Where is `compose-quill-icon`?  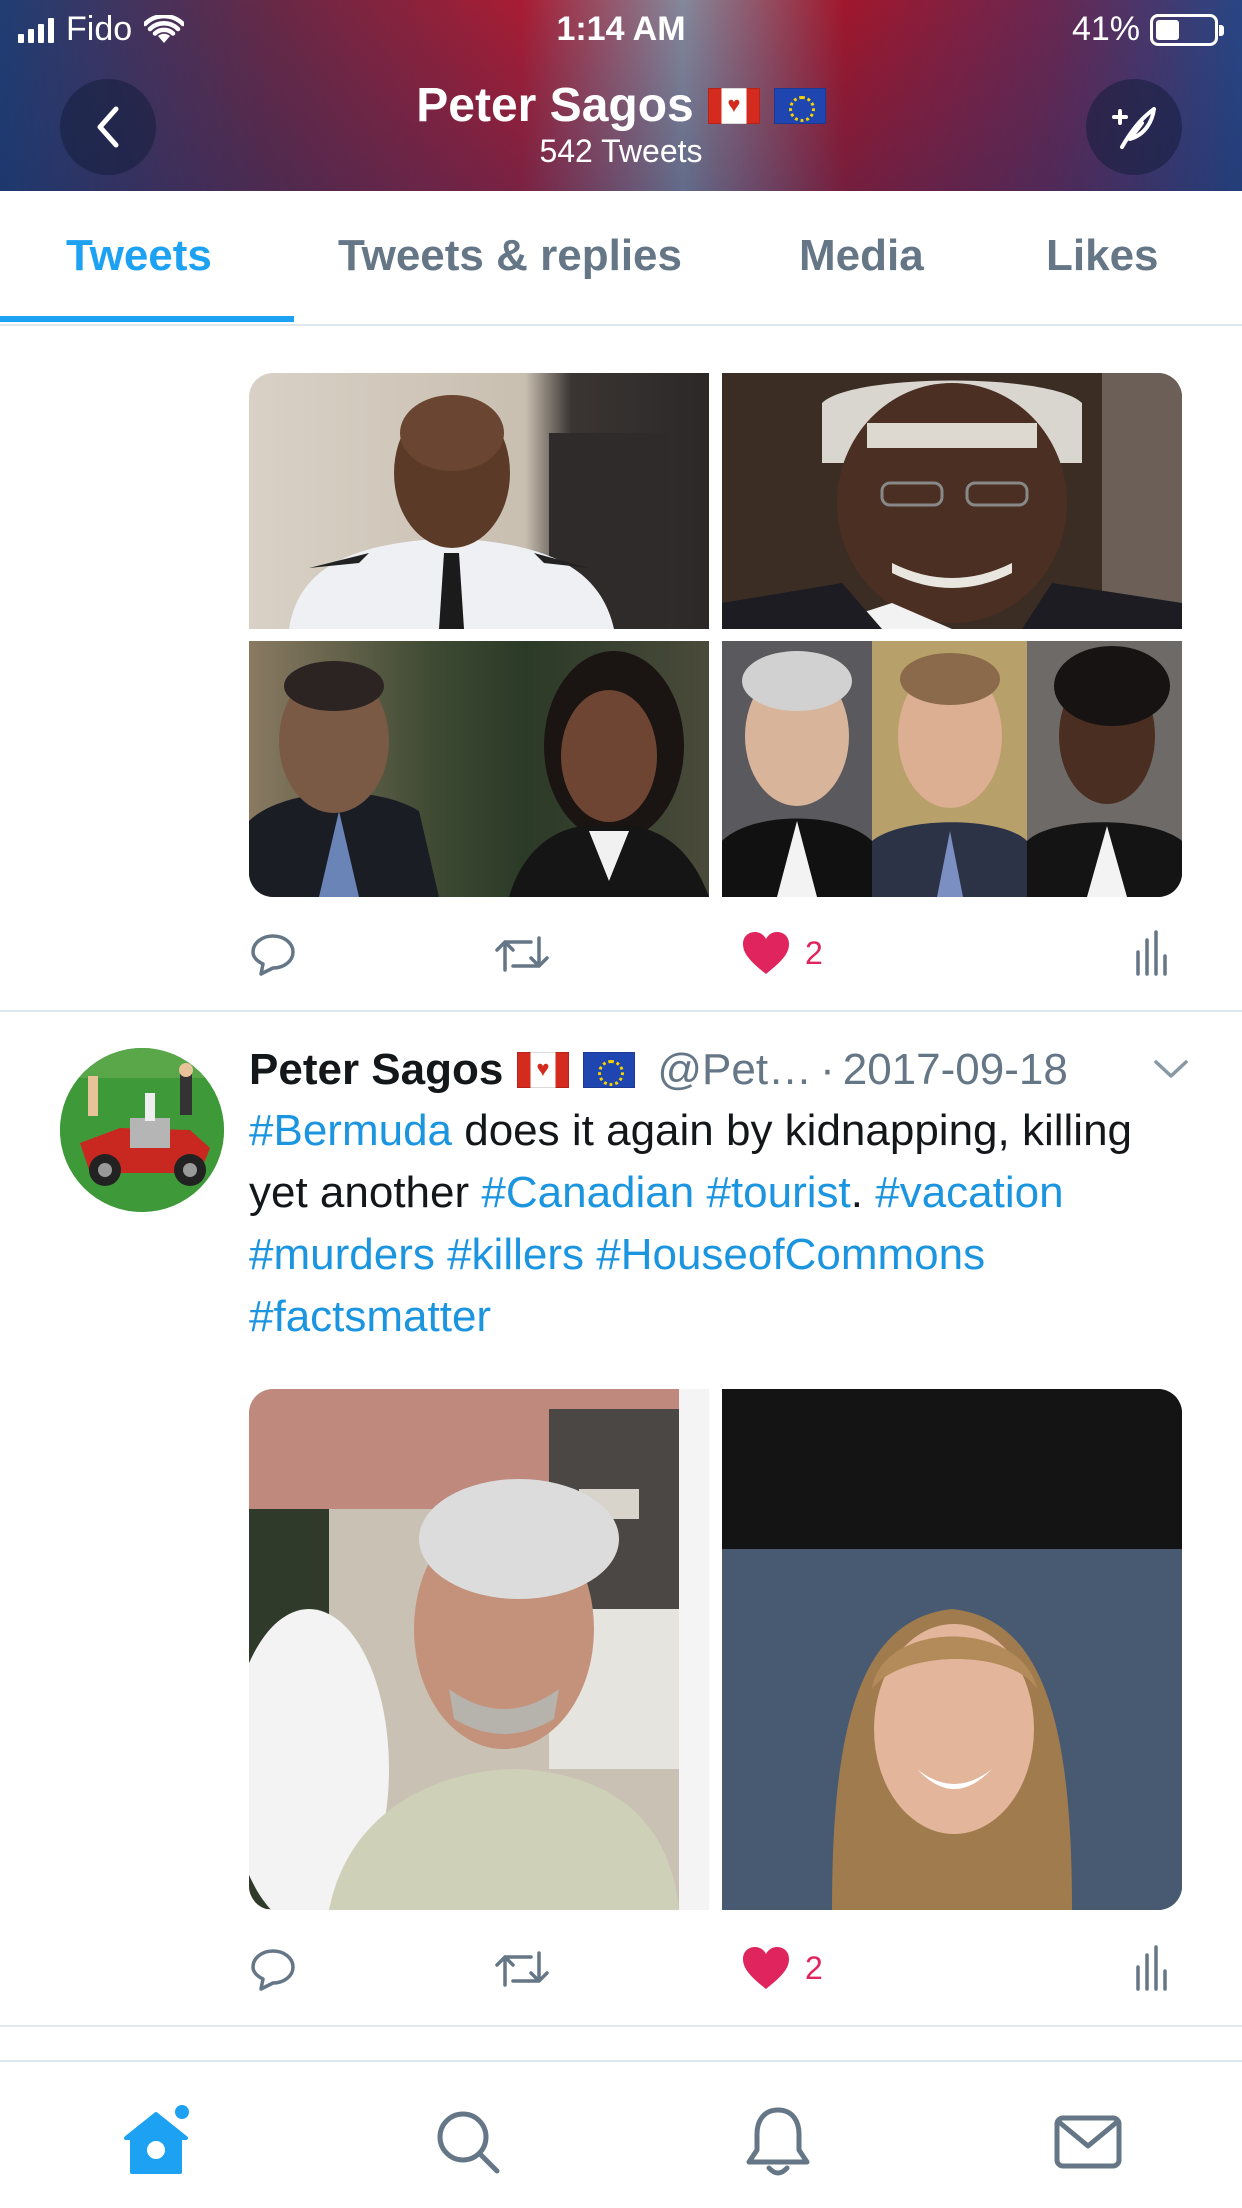
compose-quill-icon is located at coordinates (1134, 128).